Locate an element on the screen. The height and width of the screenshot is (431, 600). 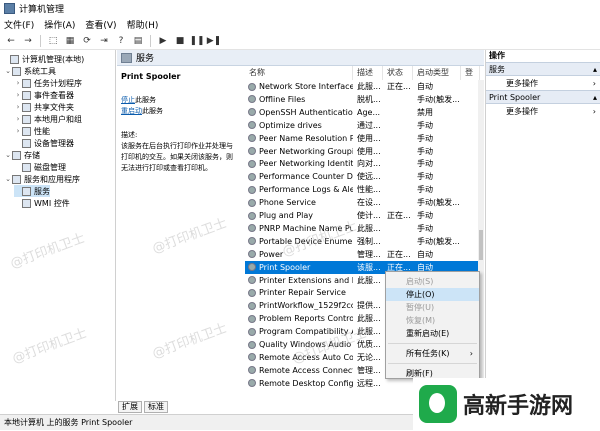
tree-item-disk-management: 磁盘管理 is located at coordinates (40, 167).